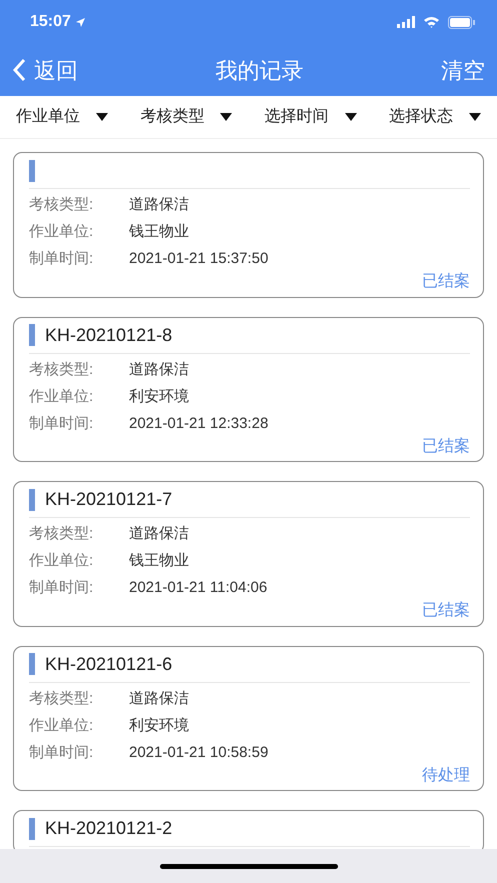 The width and height of the screenshot is (497, 883). Describe the element at coordinates (260, 70) in the screenshot. I see `page-title: 我的记录` at that location.